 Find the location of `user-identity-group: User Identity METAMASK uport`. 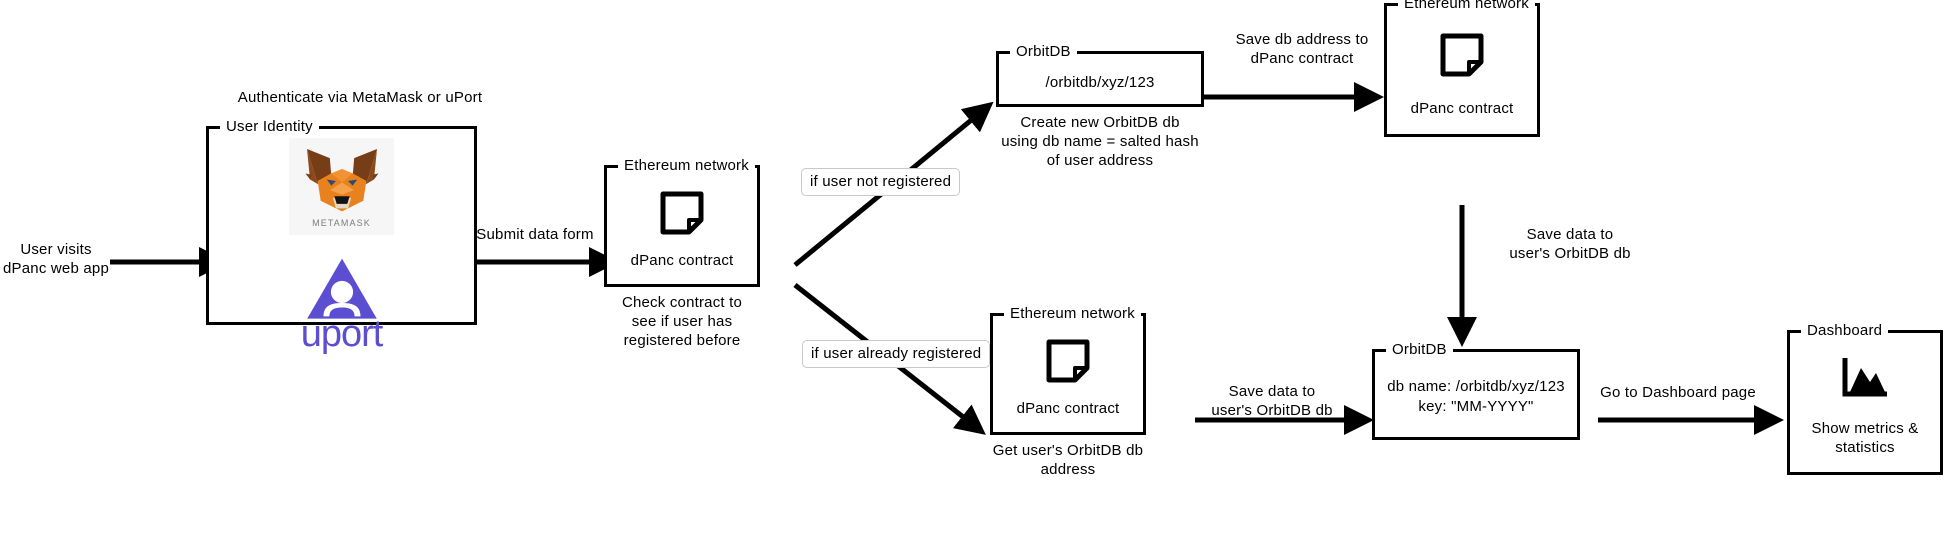

user-identity-group: User Identity METAMASK uport is located at coordinates (341, 235).